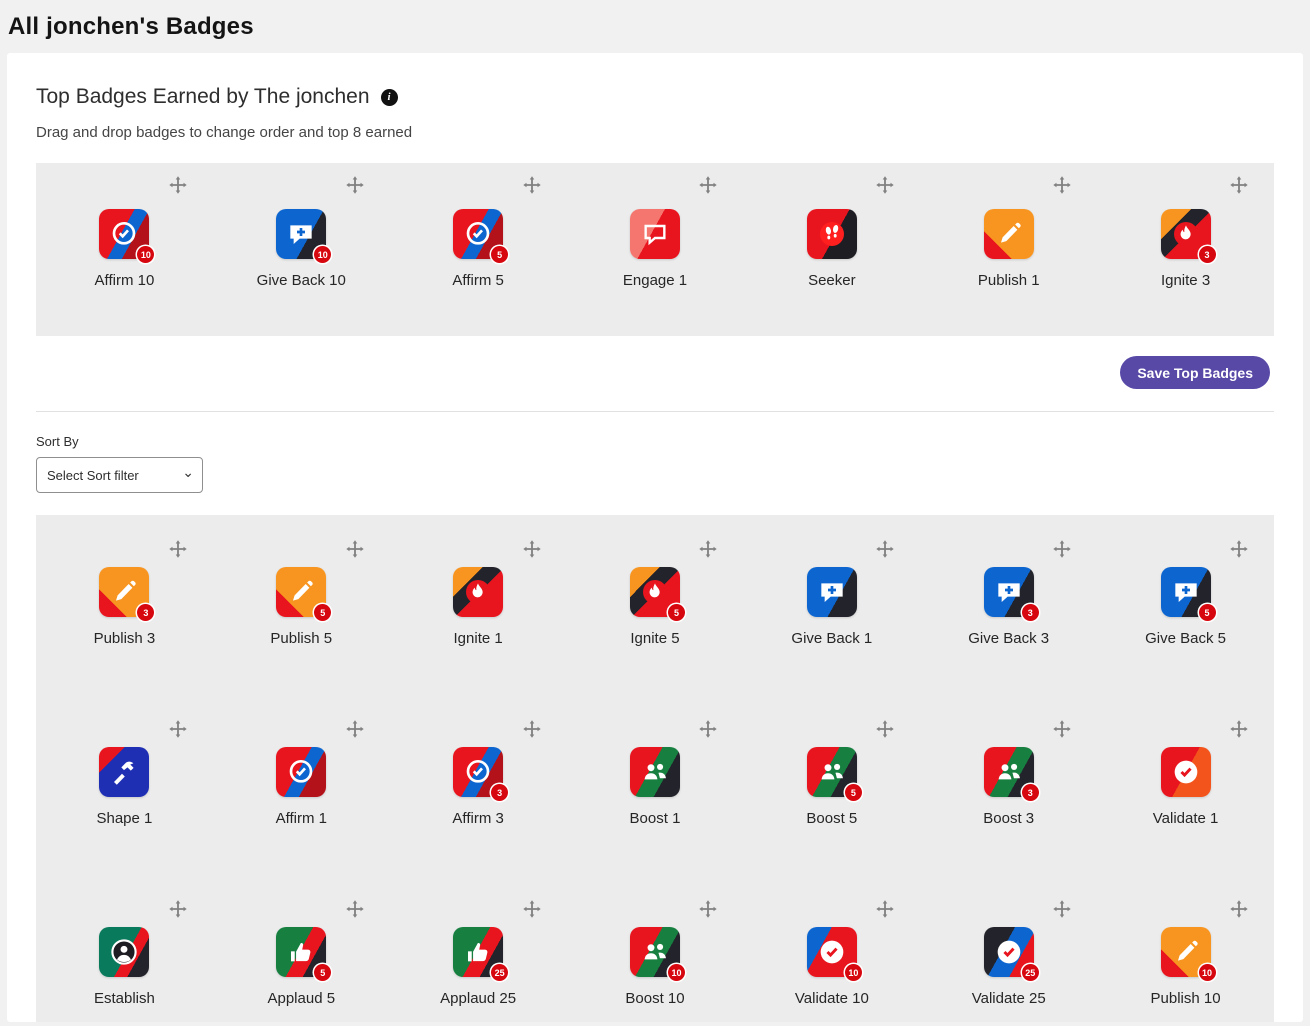 This screenshot has width=1310, height=1026. Describe the element at coordinates (478, 638) in the screenshot. I see `badge-label: Ignite 1` at that location.